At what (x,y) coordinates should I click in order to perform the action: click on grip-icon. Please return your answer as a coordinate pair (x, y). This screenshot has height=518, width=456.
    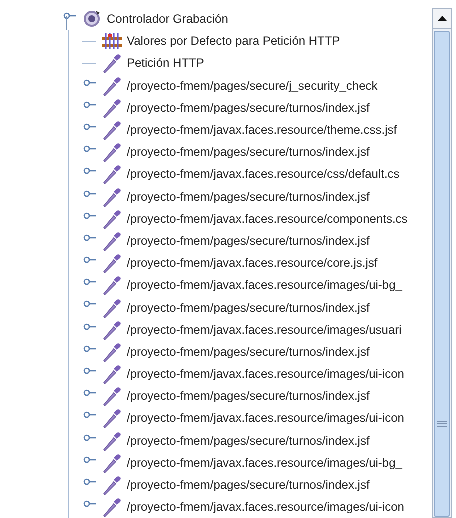
    Looking at the image, I should click on (442, 424).